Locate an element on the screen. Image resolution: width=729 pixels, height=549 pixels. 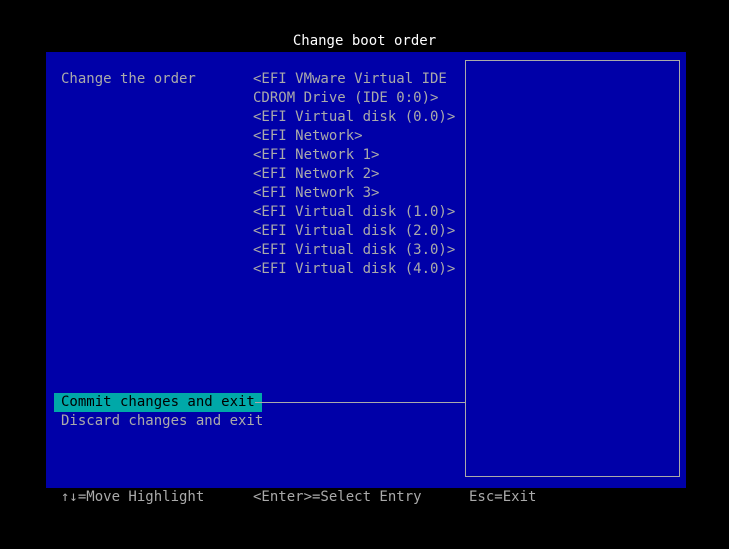
boot-entry-network-3: <EFI Network 3> is located at coordinates (355, 193).